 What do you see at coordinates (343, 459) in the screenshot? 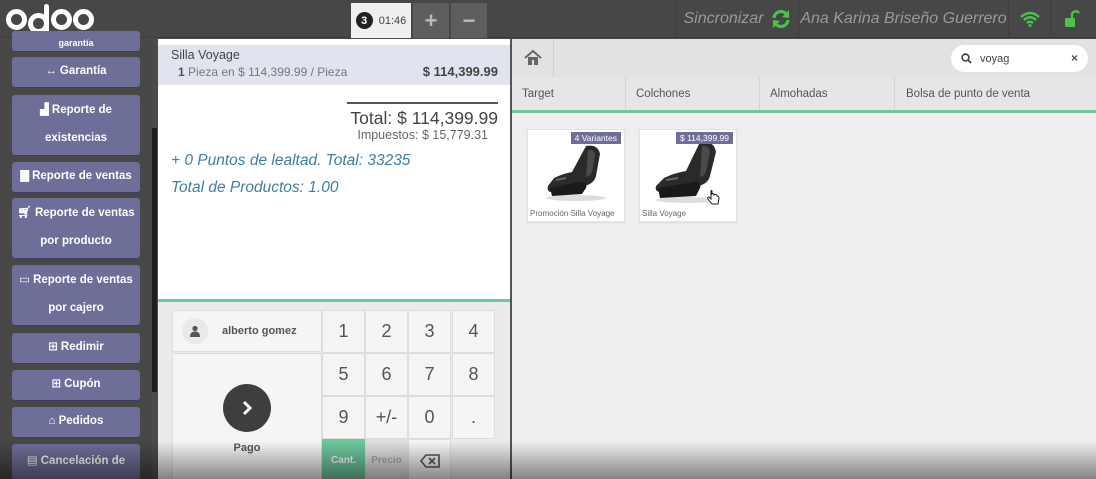
I see `mode-quantity-button: Cant.` at bounding box center [343, 459].